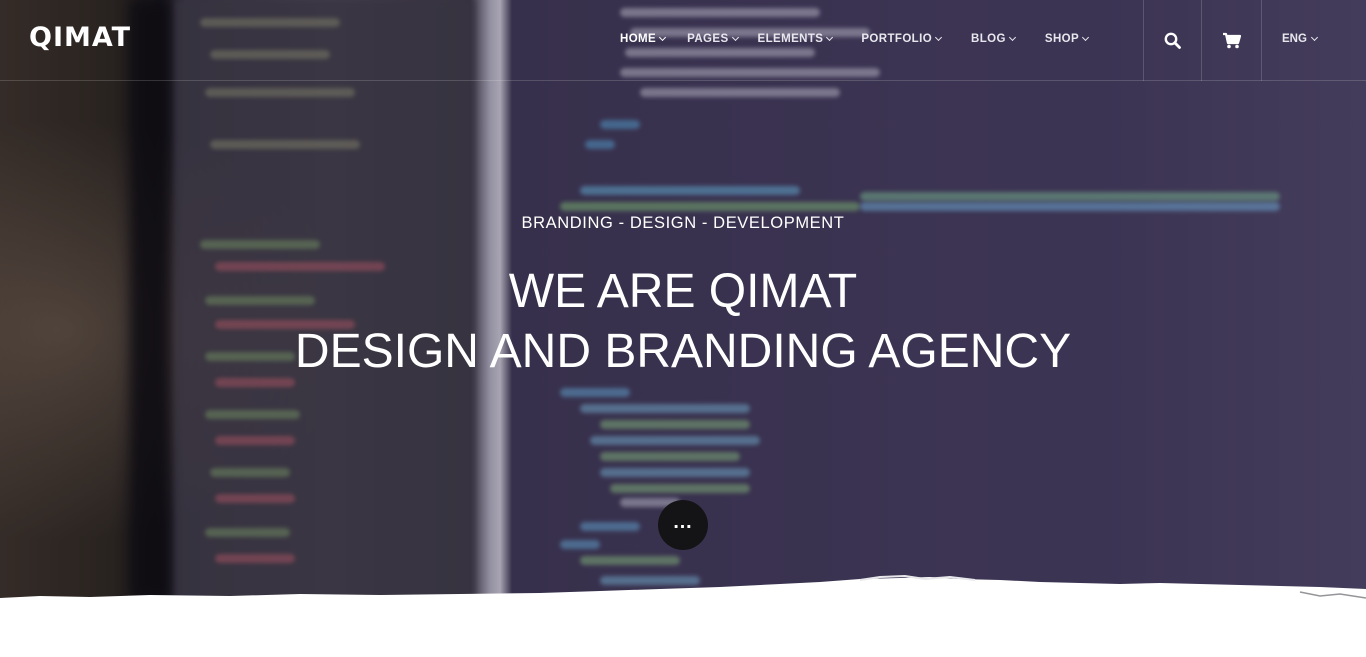 The image size is (1366, 657). Describe the element at coordinates (988, 39) in the screenshot. I see `nav-item-label: BLOG` at that location.